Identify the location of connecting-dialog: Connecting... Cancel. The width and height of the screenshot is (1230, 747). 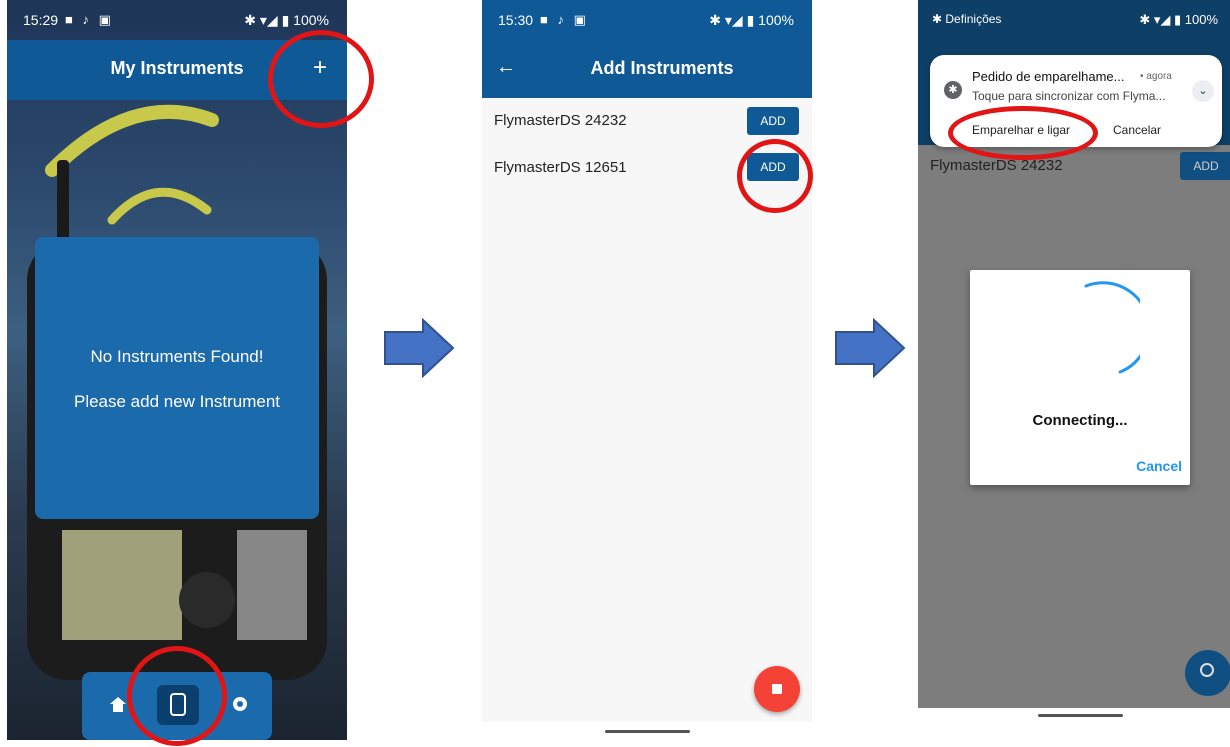
(1080, 377).